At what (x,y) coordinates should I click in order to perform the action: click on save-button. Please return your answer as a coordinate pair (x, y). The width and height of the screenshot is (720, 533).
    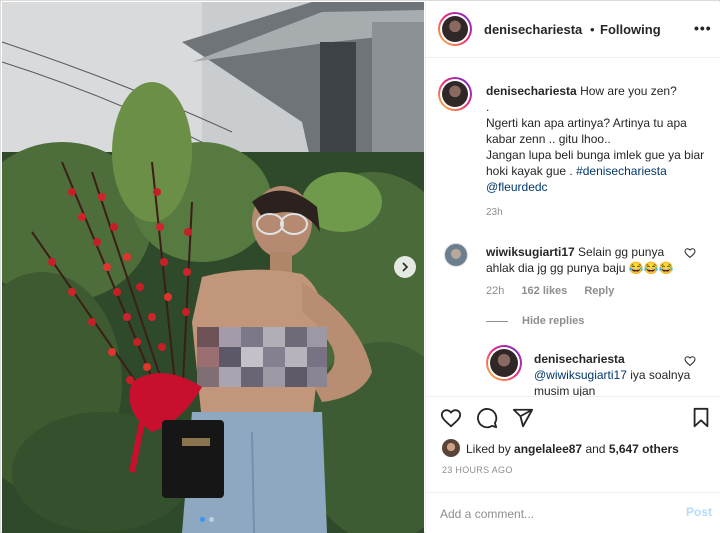
    Looking at the image, I should click on (701, 419).